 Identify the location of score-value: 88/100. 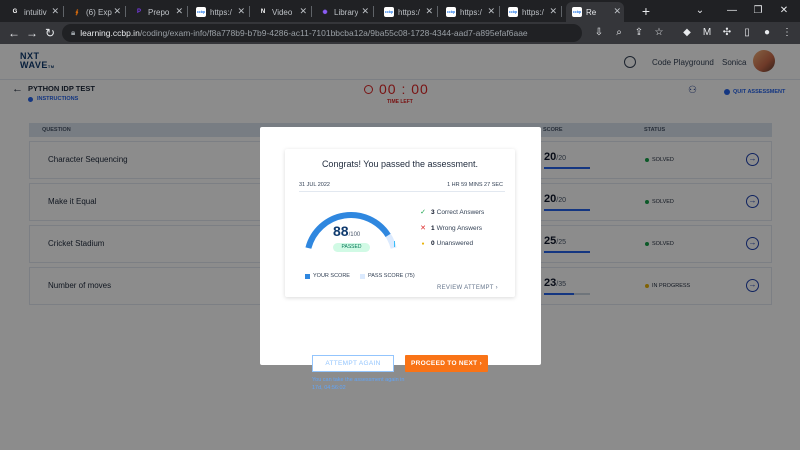
(346, 231).